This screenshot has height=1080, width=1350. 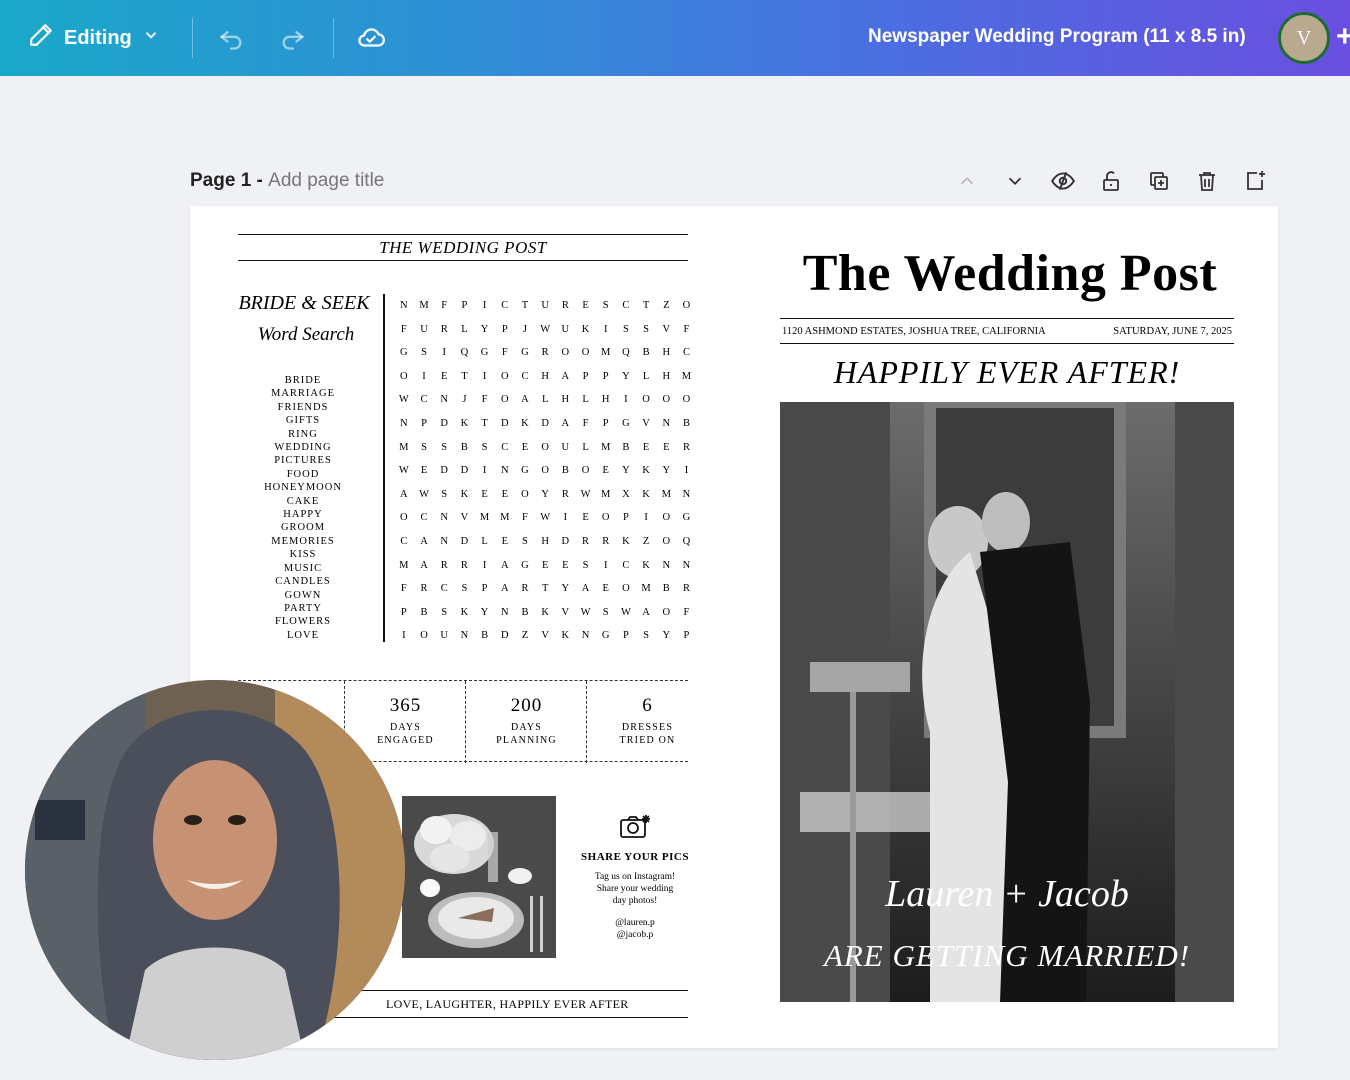 What do you see at coordinates (485, 541) in the screenshot?
I see `grid-letter: L` at bounding box center [485, 541].